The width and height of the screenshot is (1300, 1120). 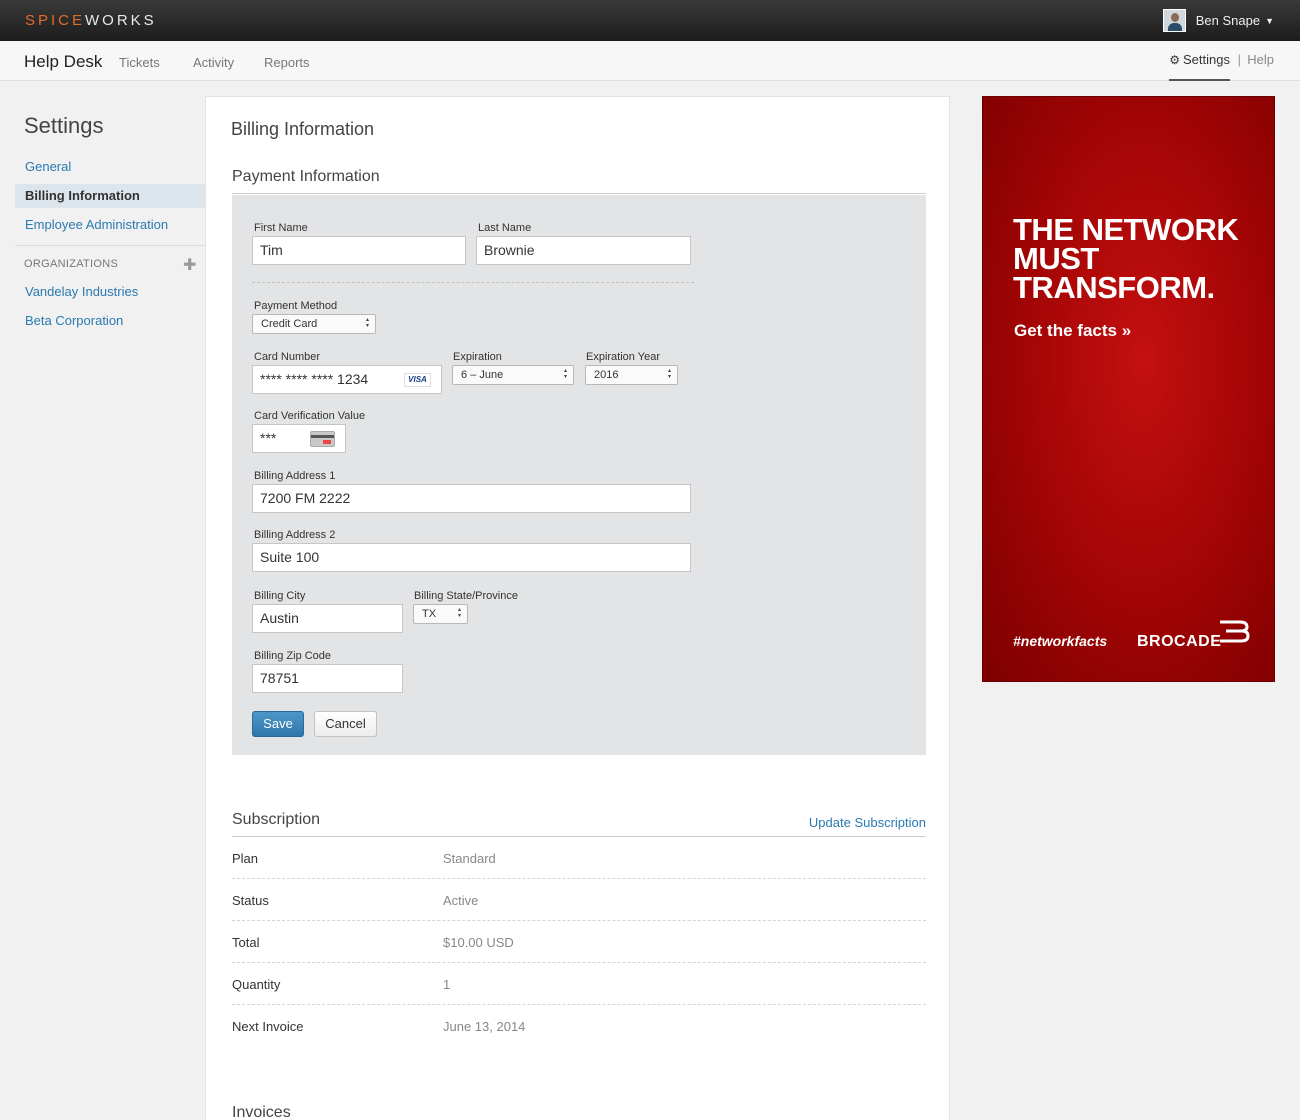 What do you see at coordinates (1114, 287) in the screenshot?
I see `ad-headline-line: TRANSFORM.` at bounding box center [1114, 287].